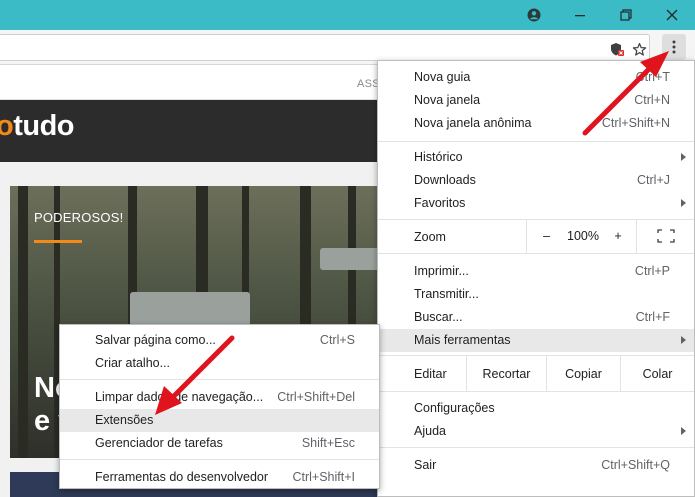 The image size is (695, 497). I want to click on copy-button: Copiar, so click(583, 373).